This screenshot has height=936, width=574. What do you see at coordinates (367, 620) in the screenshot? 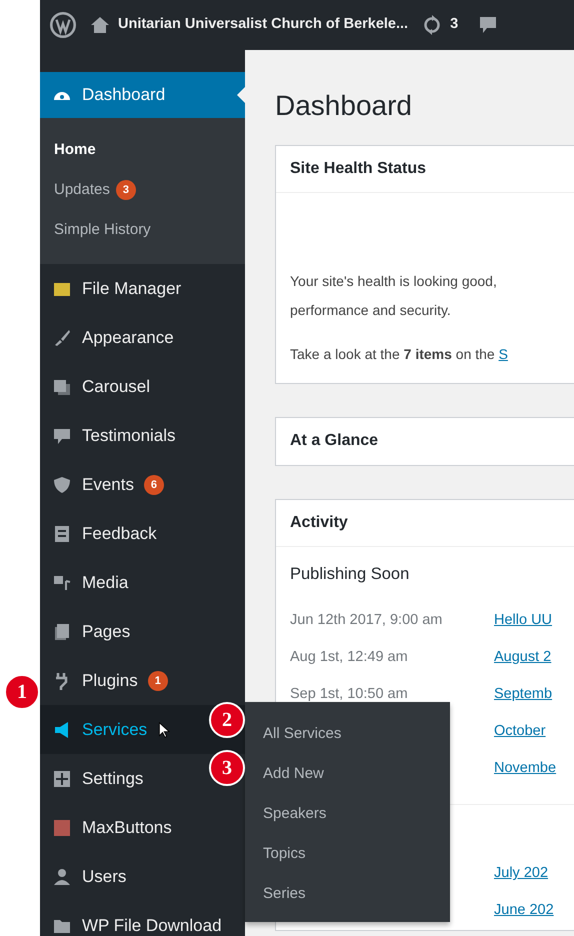
I see `post-date: Jun 12th 2017, 9:00 am` at bounding box center [367, 620].